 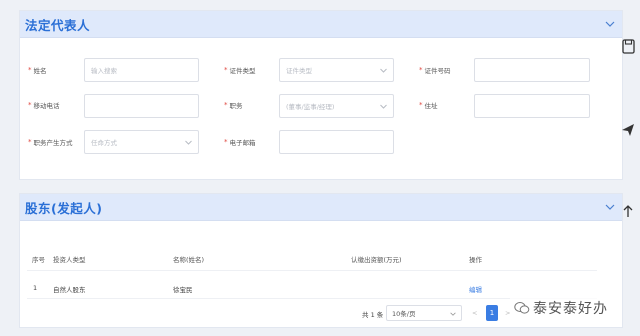 I want to click on col-index: 序号, so click(x=38, y=260).